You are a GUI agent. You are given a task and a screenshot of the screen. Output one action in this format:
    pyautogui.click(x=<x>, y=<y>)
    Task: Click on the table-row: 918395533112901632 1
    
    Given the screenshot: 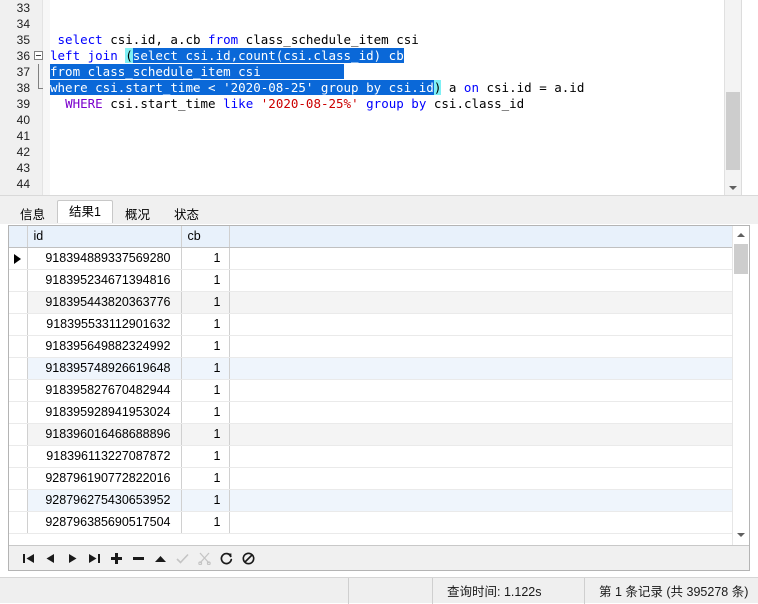 What is the action you would take?
    pyautogui.click(x=371, y=324)
    